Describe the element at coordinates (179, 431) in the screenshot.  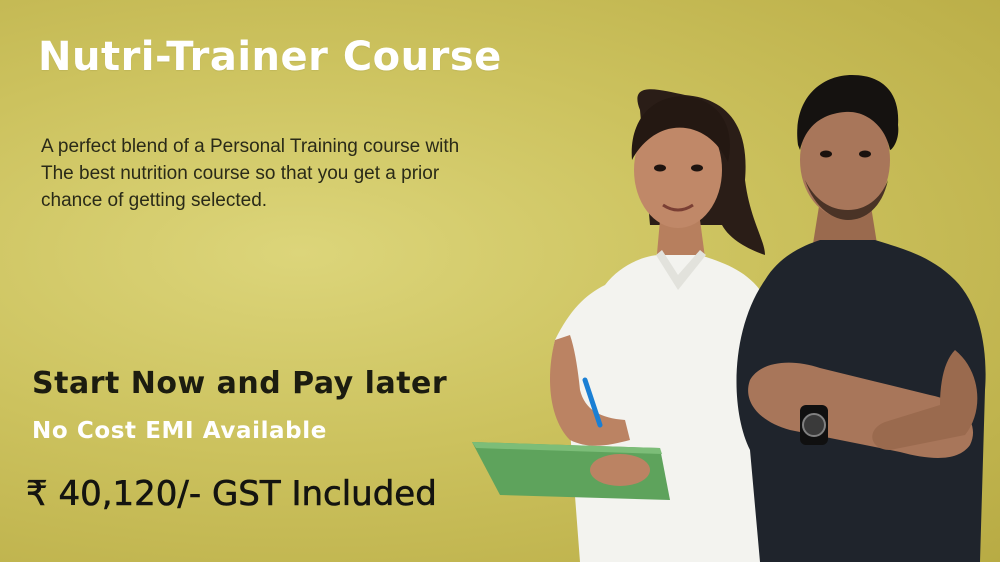
I see `emi-subheading: No Cost EMI Available` at that location.